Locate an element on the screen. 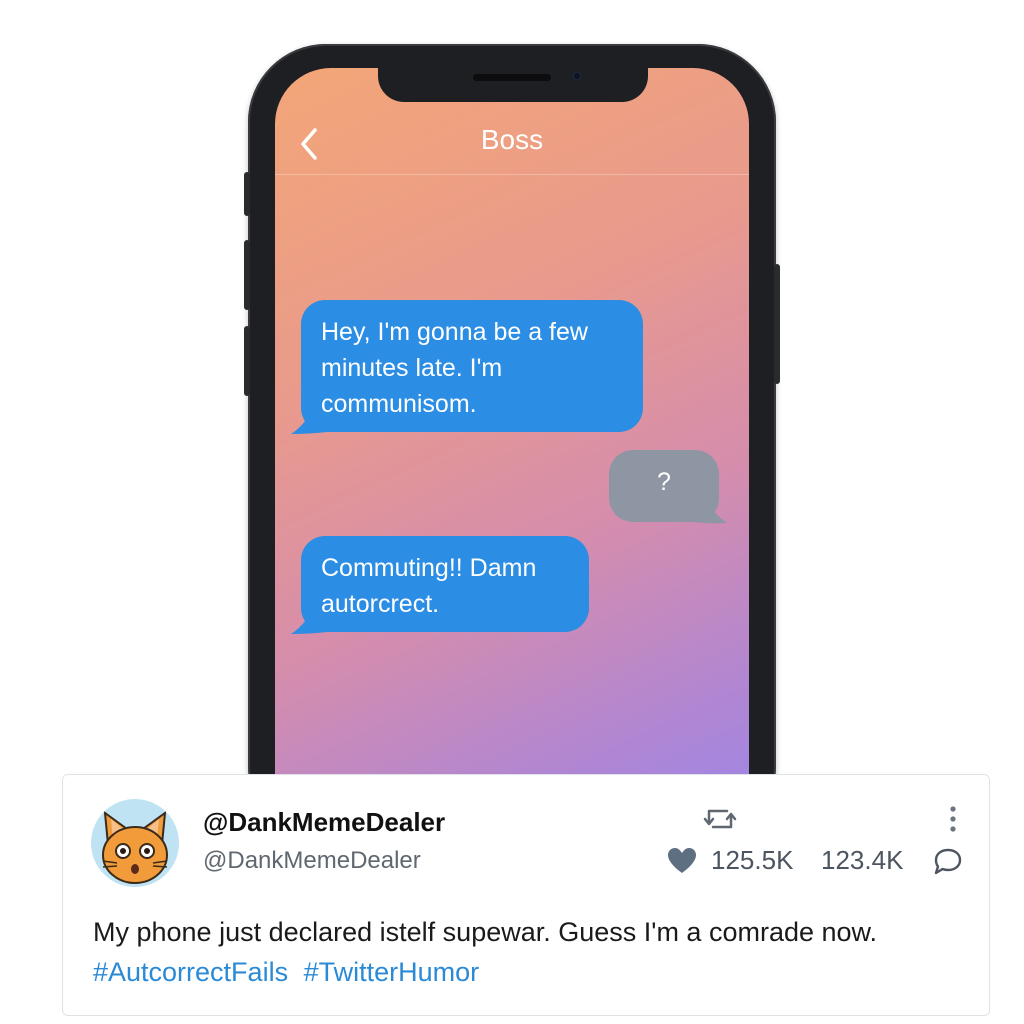  hashtag-link: #TwitterHumor is located at coordinates (392, 972).